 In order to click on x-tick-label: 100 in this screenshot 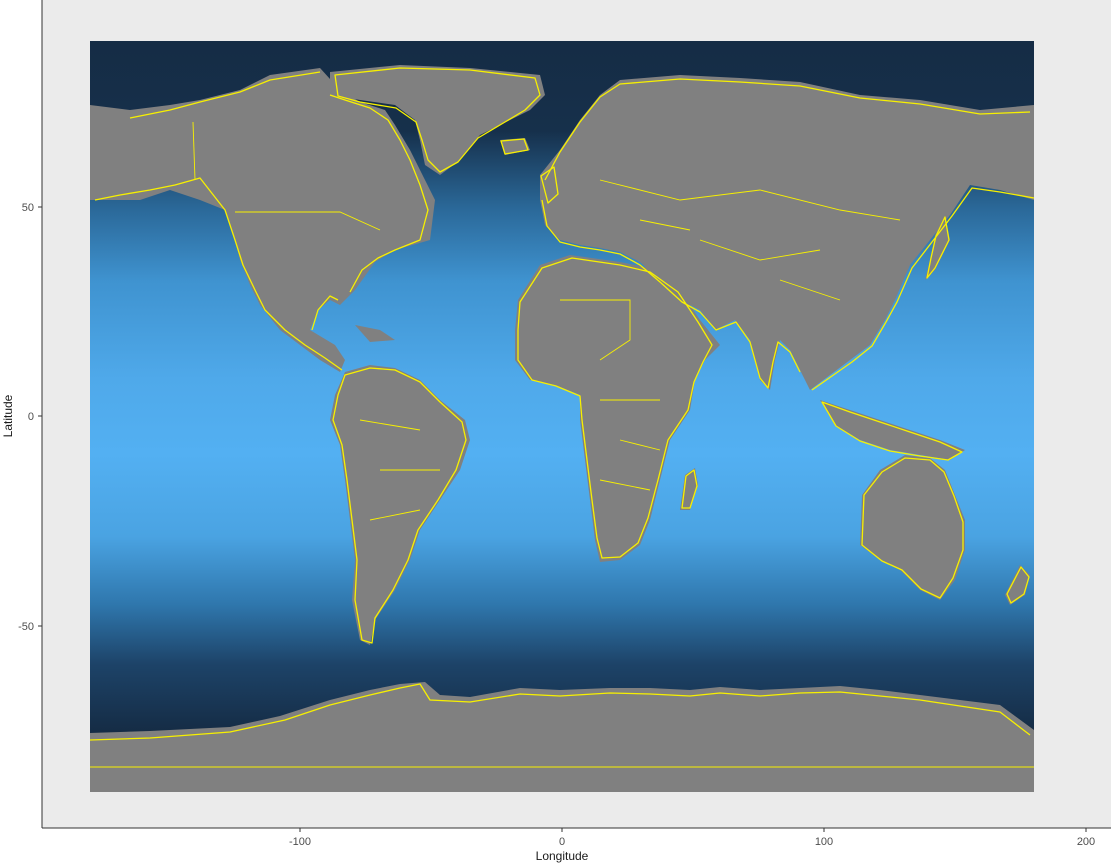, I will do `click(824, 842)`.